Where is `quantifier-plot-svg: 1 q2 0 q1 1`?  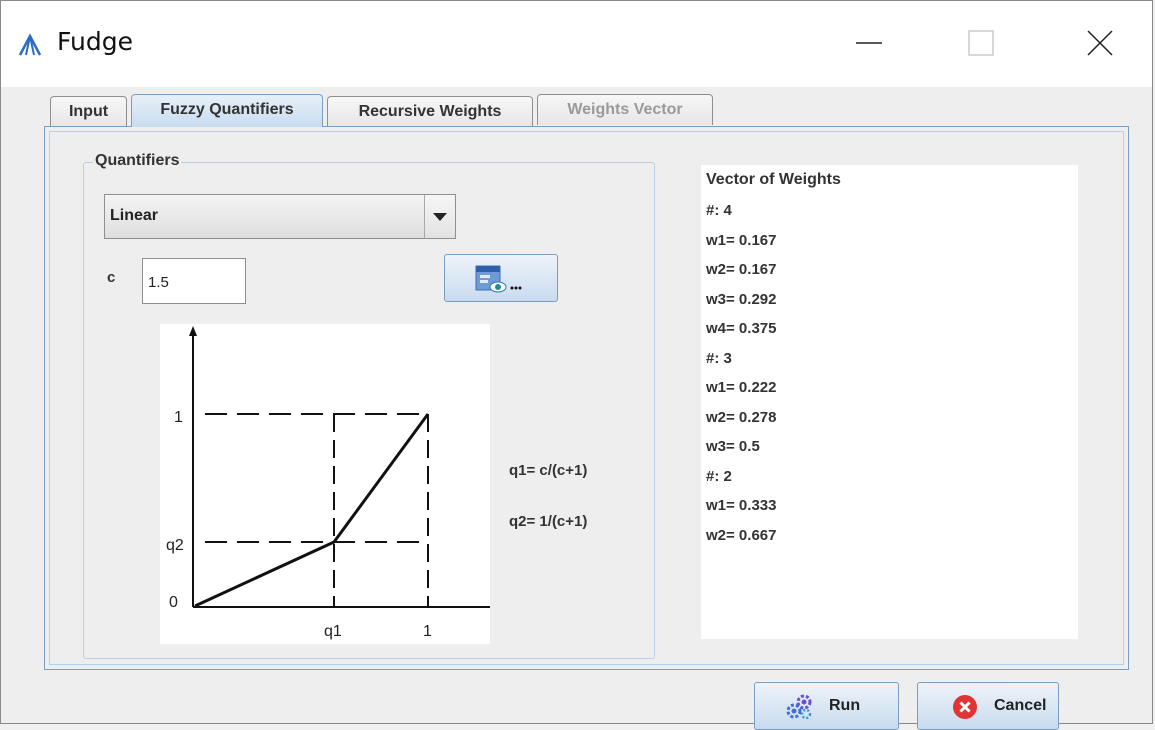
quantifier-plot-svg: 1 q2 0 q1 1 is located at coordinates (328, 483).